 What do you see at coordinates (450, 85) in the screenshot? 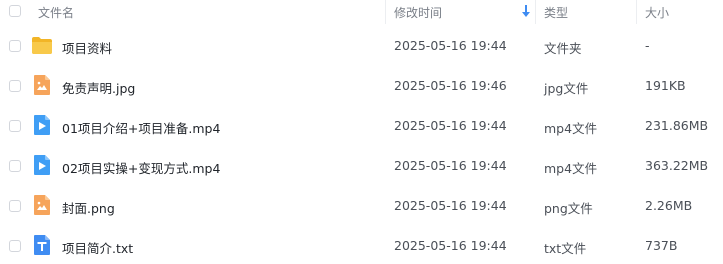
I see `file-modified-time: 2025-05-16 19:46` at bounding box center [450, 85].